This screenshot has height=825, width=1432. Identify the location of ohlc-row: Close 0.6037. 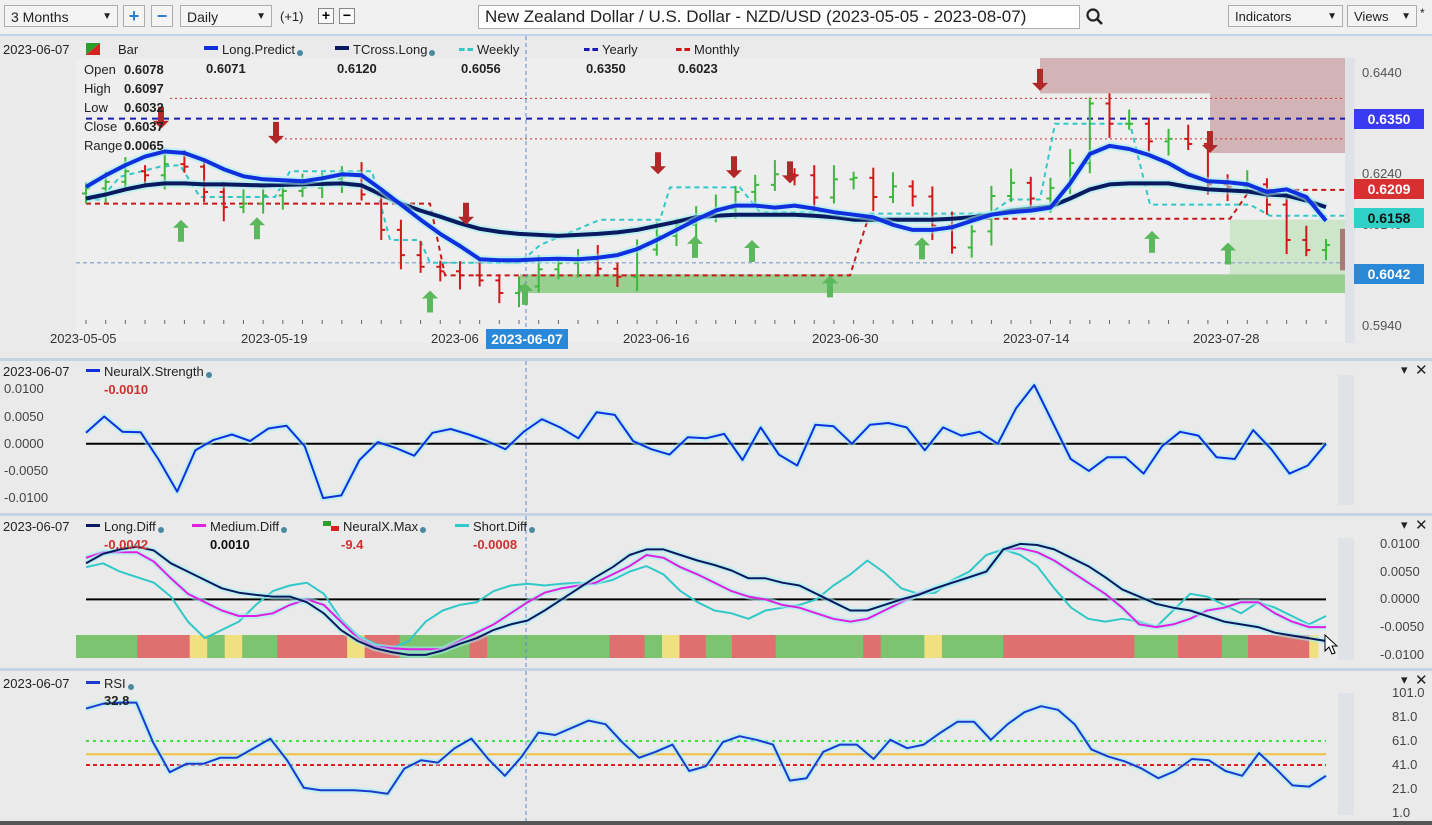
(124, 126).